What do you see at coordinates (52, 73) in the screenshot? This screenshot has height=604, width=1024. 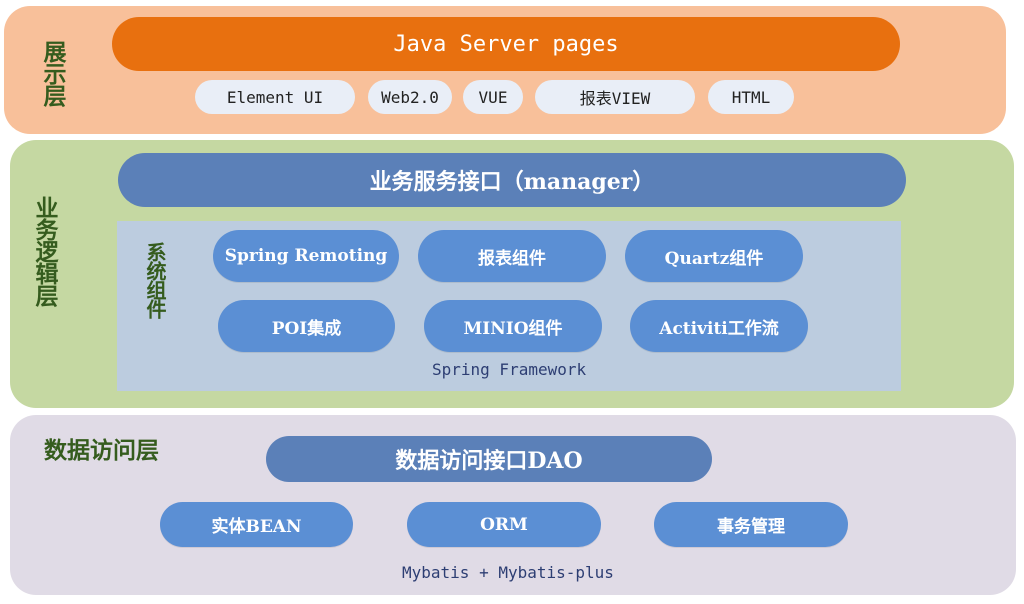 I see `presentation-layer-label: 展示层` at bounding box center [52, 73].